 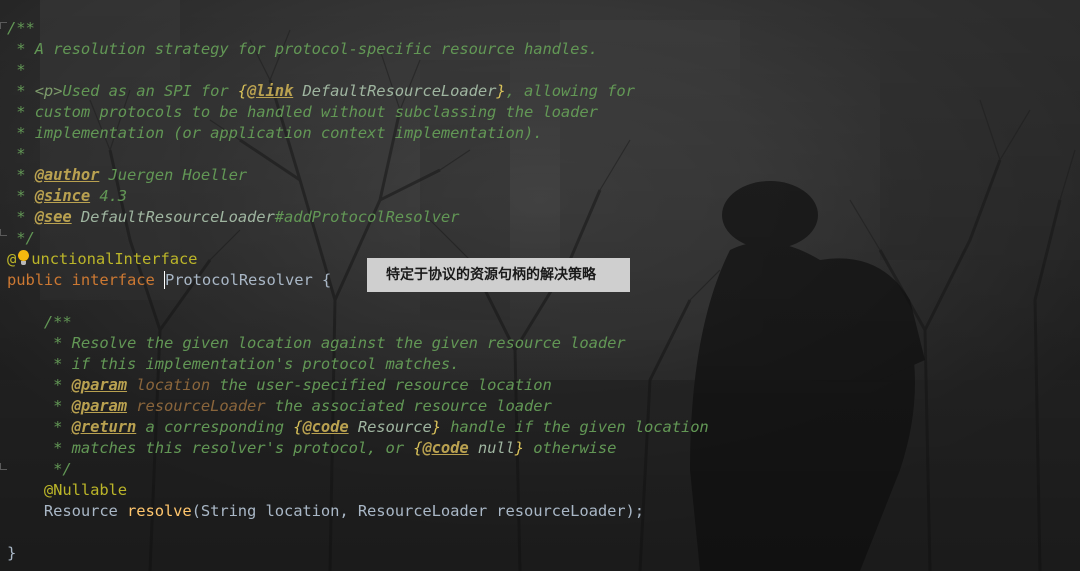 What do you see at coordinates (127, 175) in the screenshot?
I see `code-line: * @author Juergen Hoeller` at bounding box center [127, 175].